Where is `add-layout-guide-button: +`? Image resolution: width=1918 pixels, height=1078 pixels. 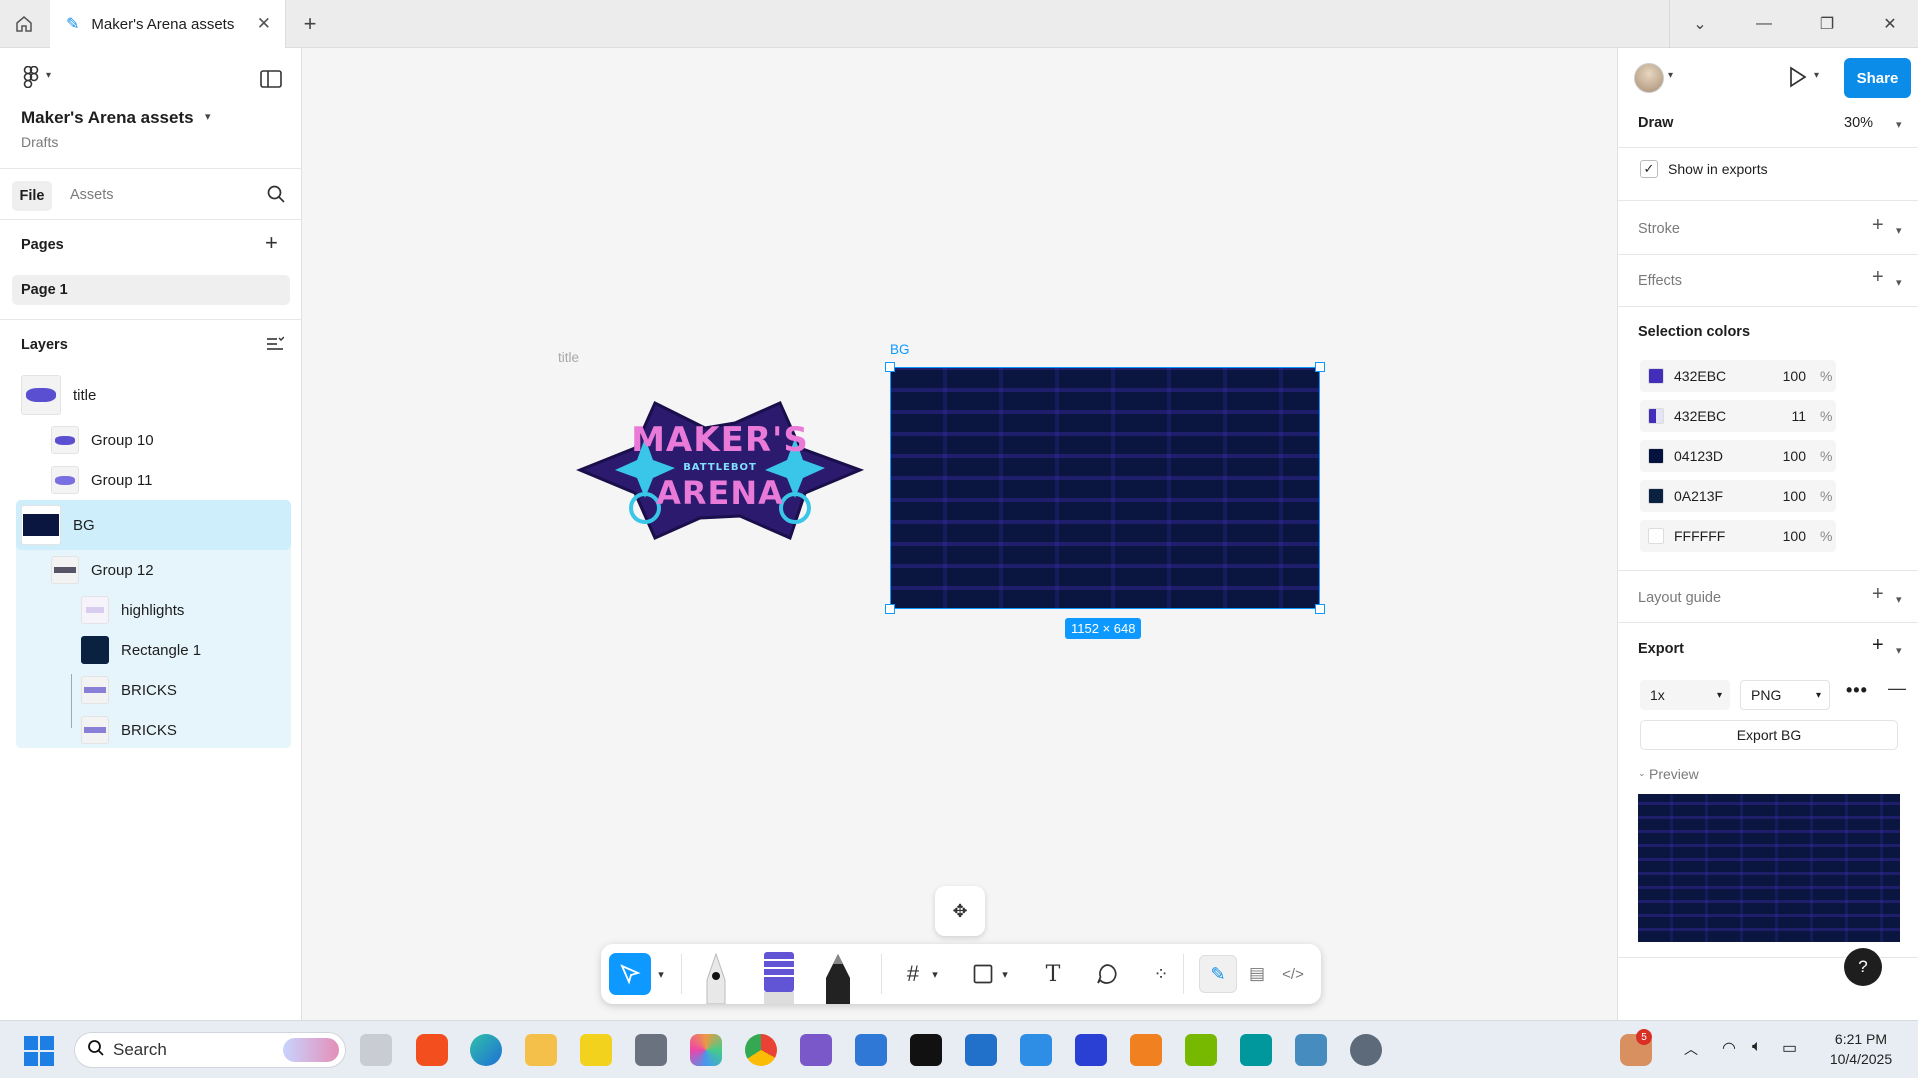
add-layout-guide-button: + is located at coordinates (1878, 594).